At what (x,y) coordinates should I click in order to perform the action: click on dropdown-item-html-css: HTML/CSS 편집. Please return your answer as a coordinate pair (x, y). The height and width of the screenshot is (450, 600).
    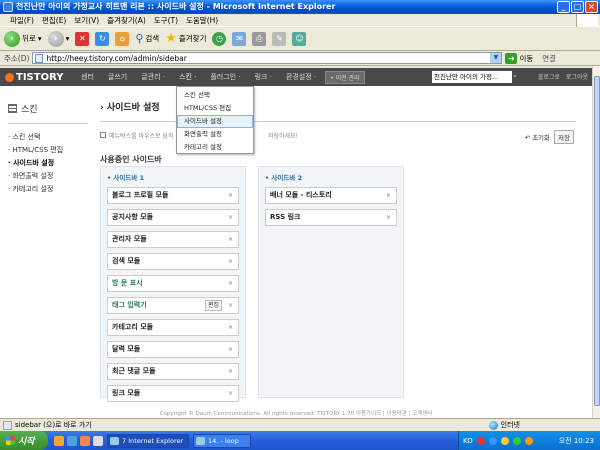
    Looking at the image, I should click on (215, 108).